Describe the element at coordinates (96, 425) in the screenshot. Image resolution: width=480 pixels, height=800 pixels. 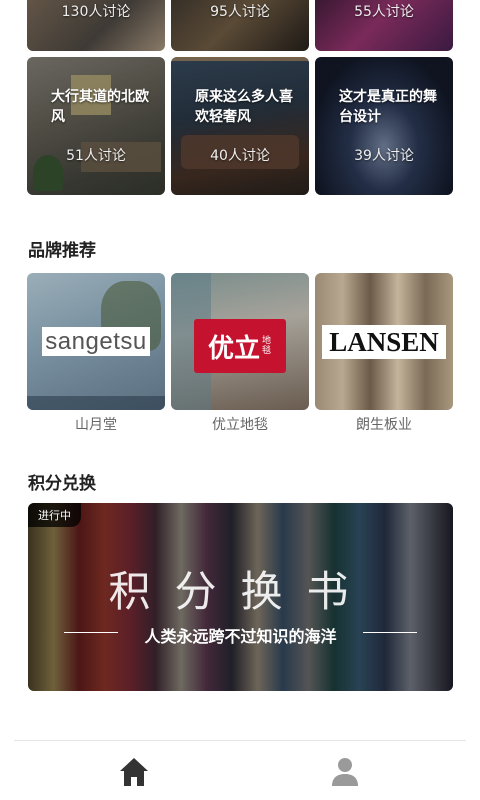
I see `brand-name: 山月堂` at that location.